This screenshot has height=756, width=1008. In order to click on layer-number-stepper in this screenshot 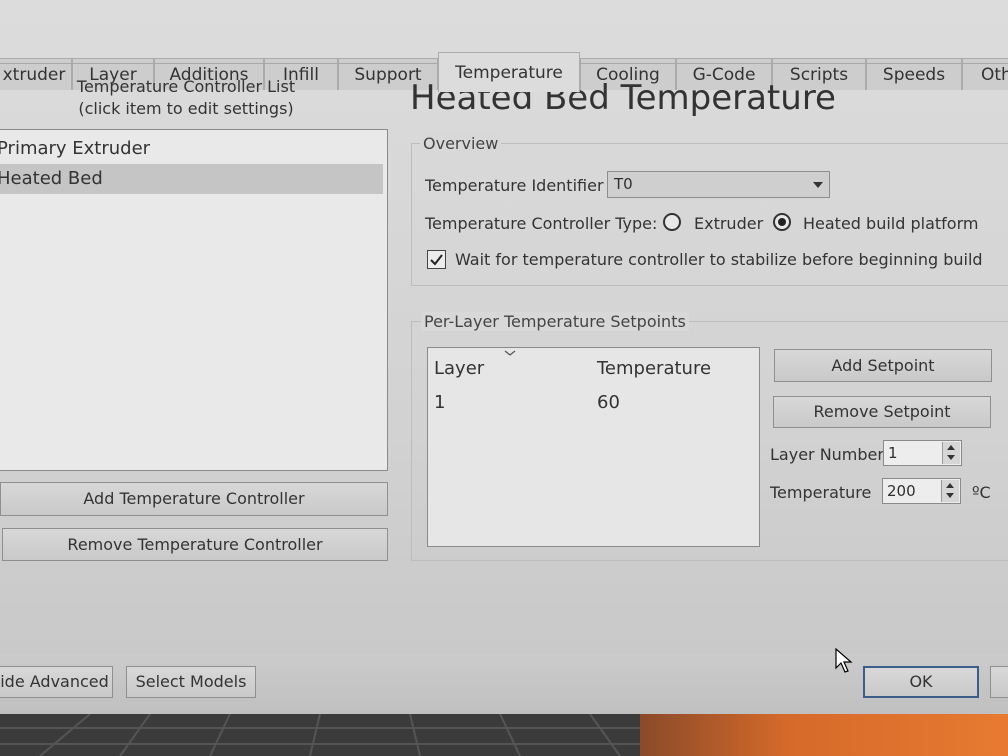, I will do `click(951, 453)`.